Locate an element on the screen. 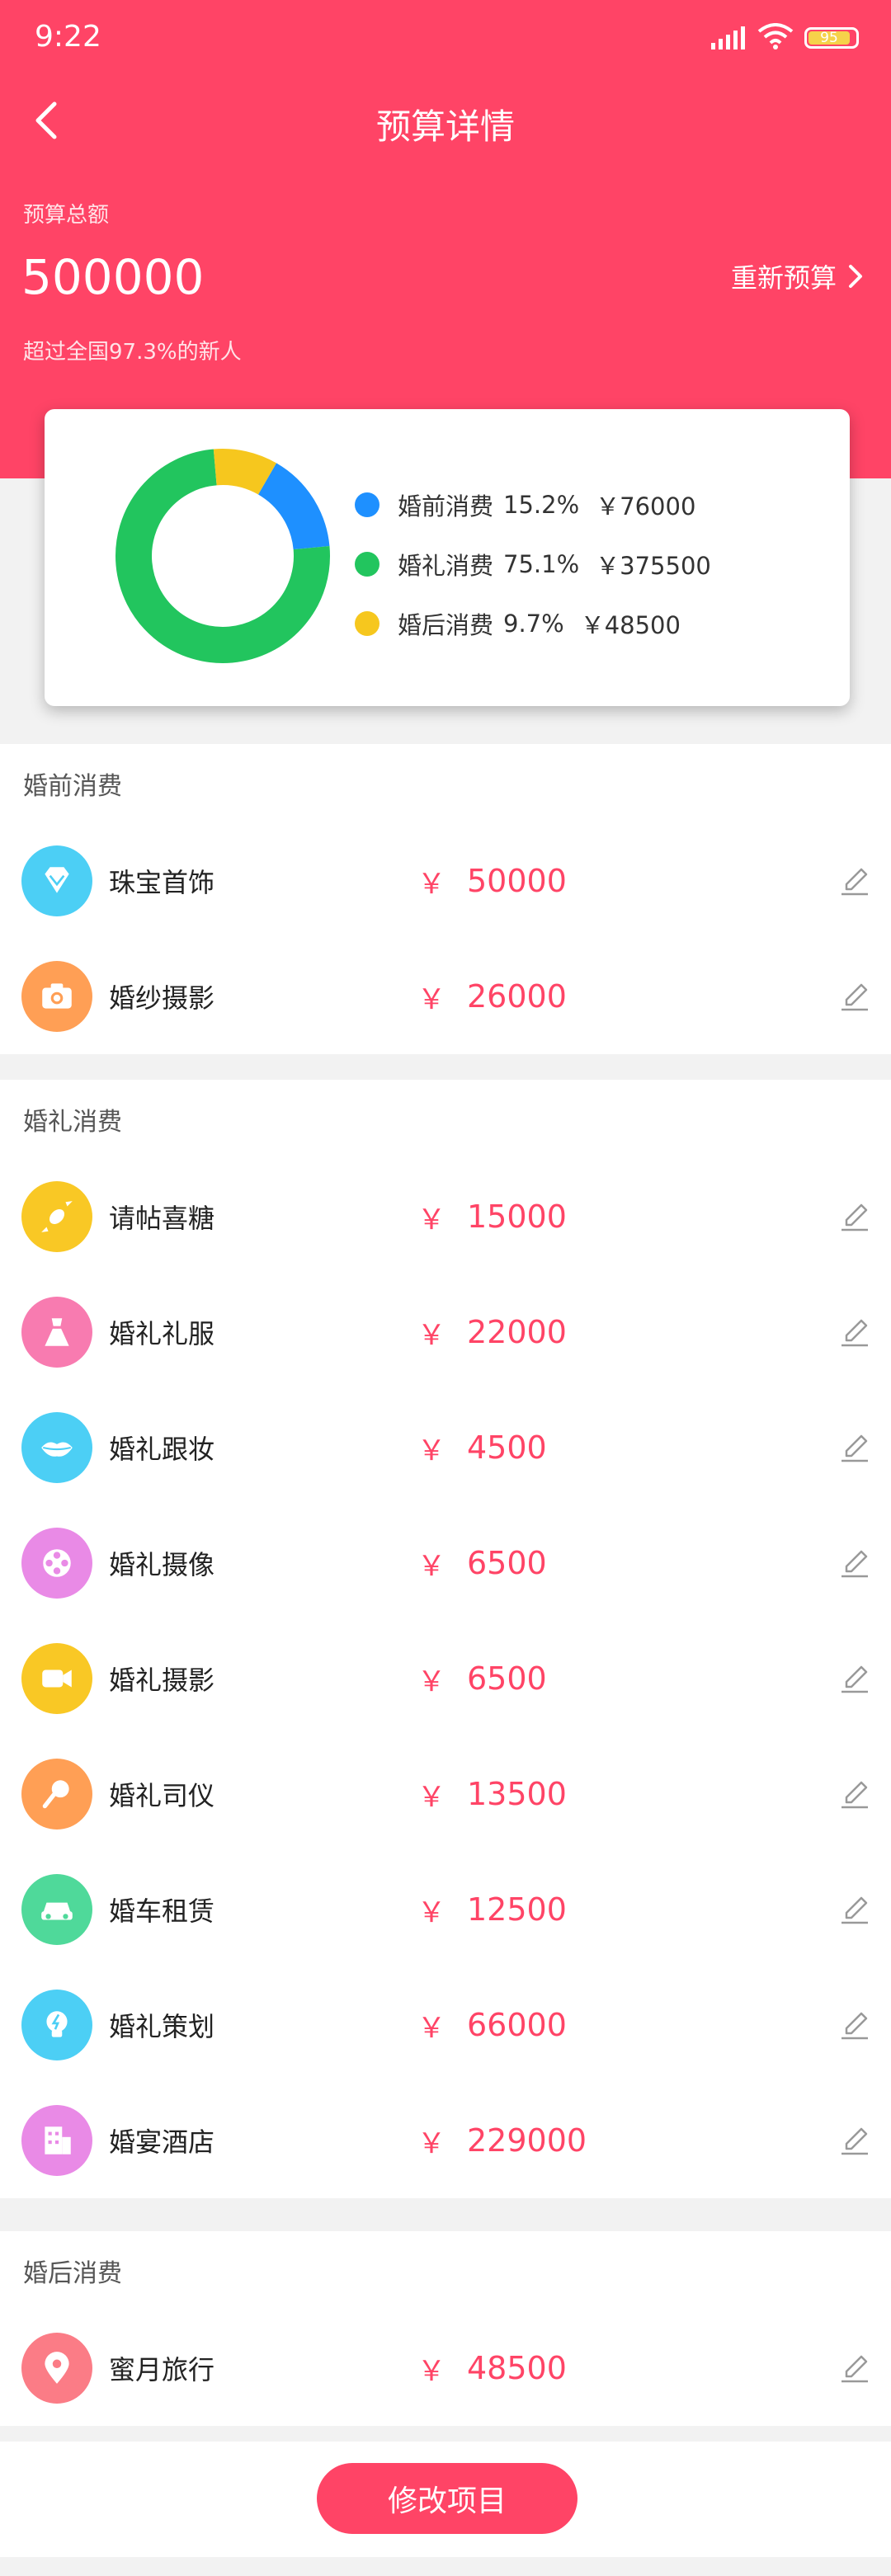  legend-name: 婚后消费 is located at coordinates (446, 625).